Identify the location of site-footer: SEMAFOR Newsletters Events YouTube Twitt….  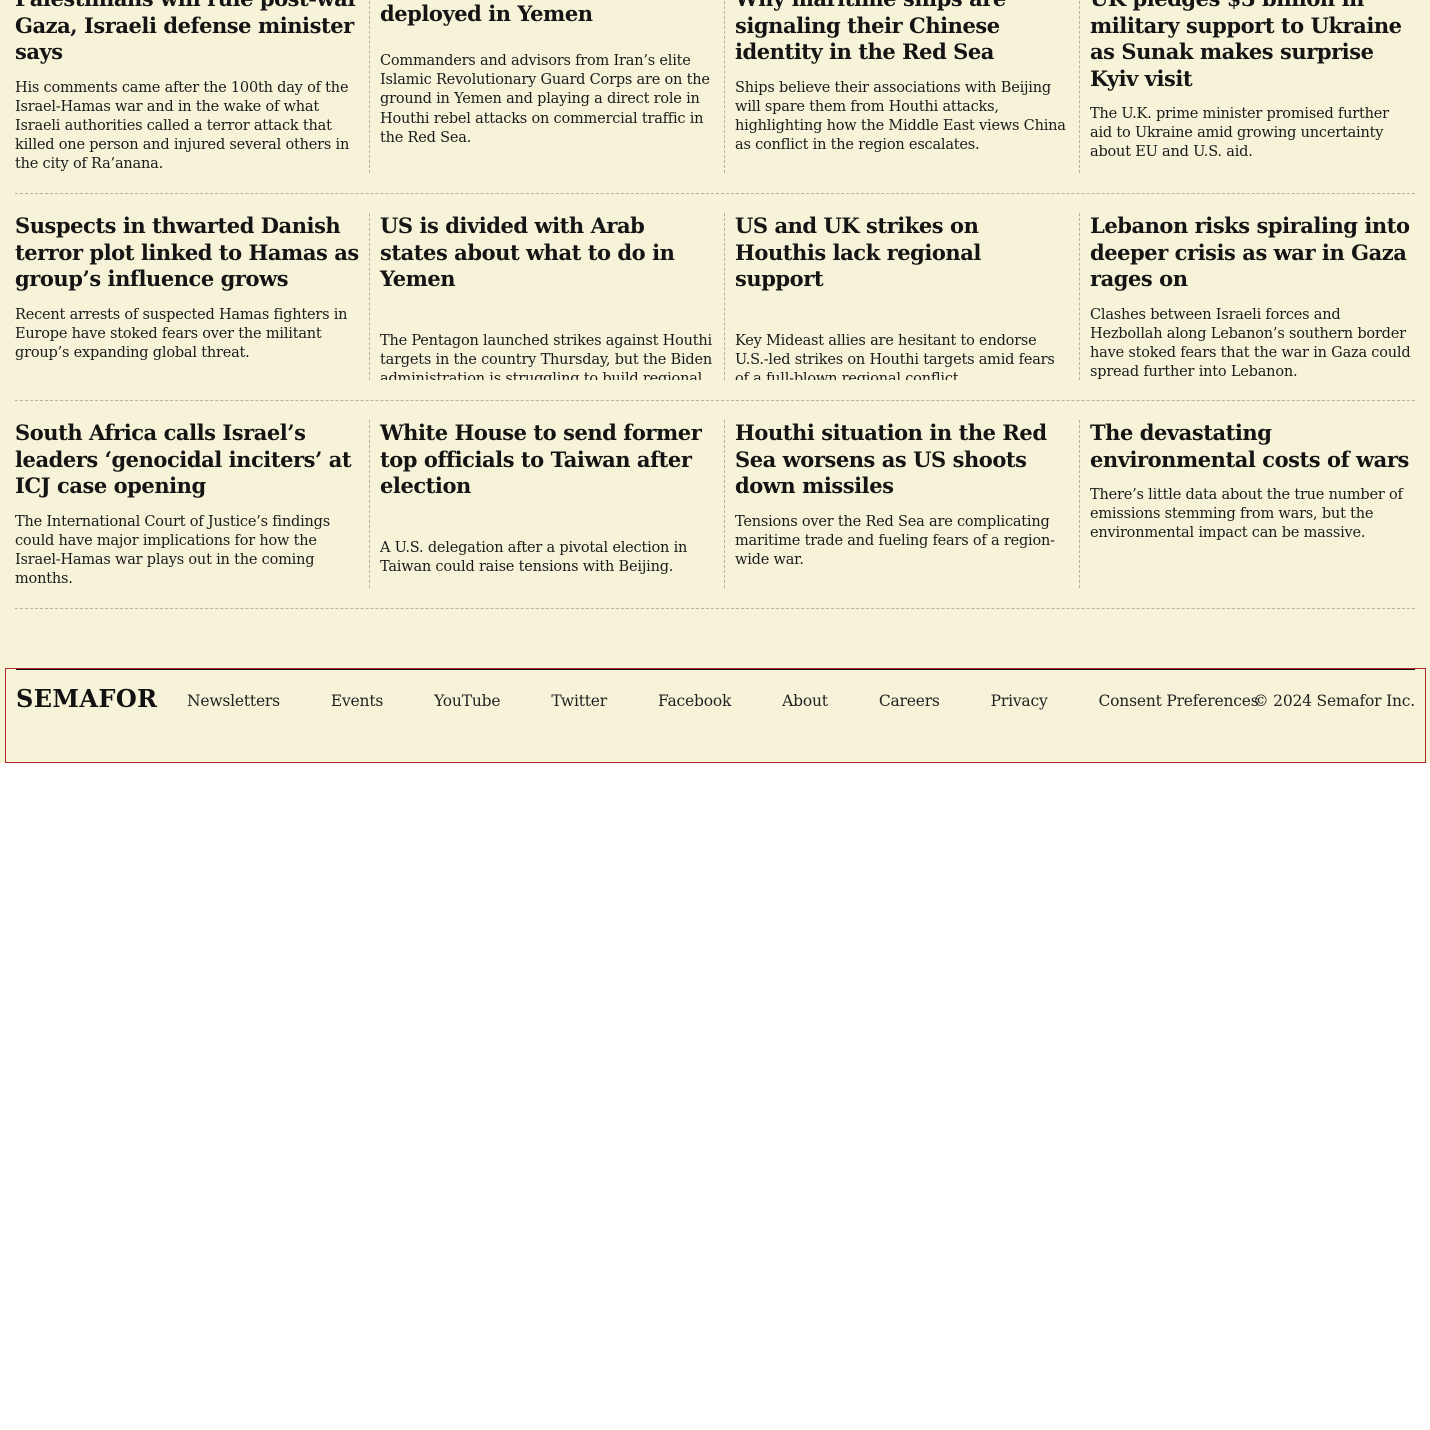
(715, 715).